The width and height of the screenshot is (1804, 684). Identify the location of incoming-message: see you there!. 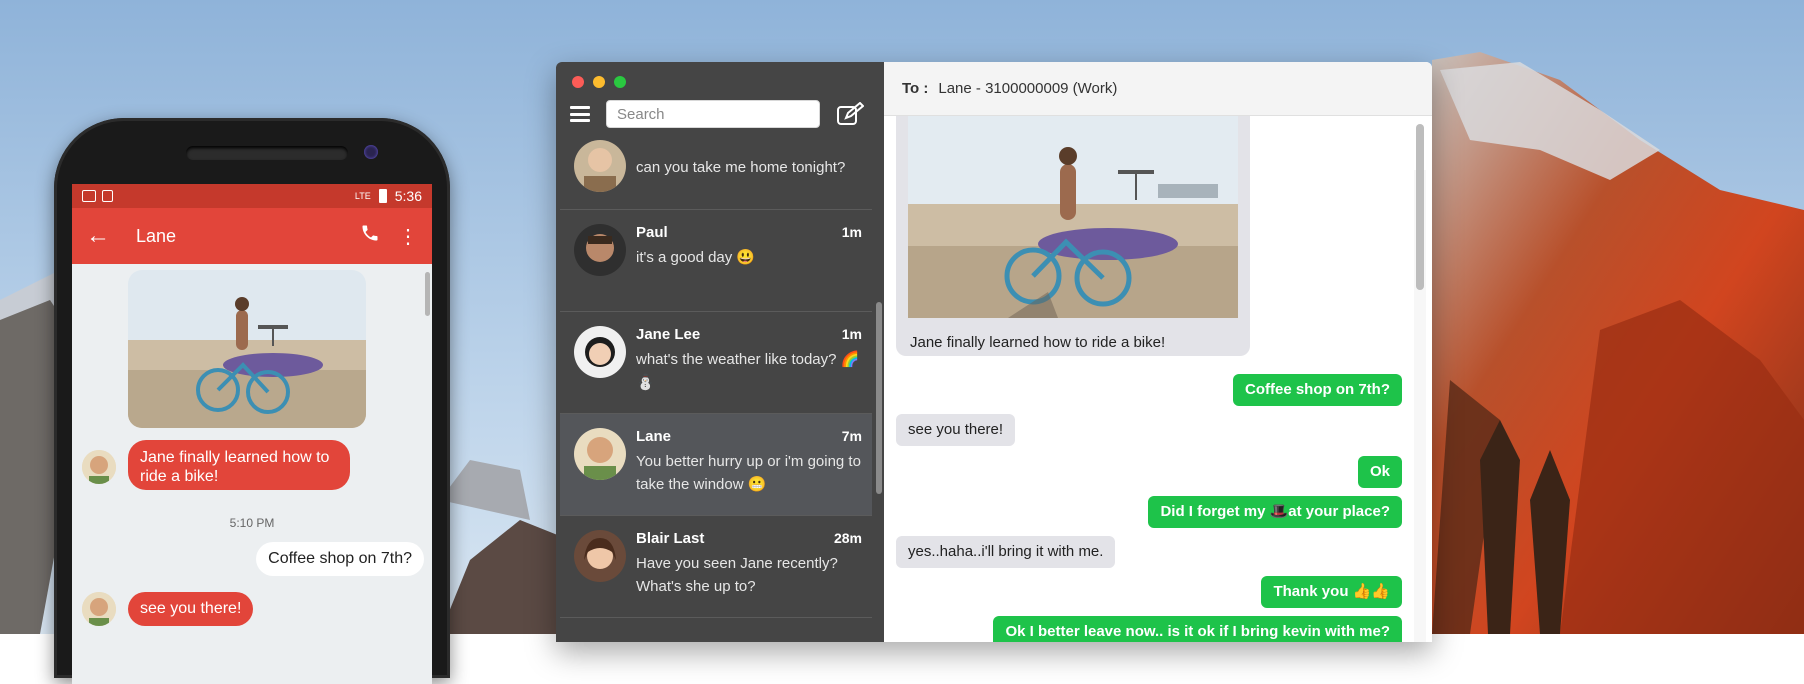
(956, 430).